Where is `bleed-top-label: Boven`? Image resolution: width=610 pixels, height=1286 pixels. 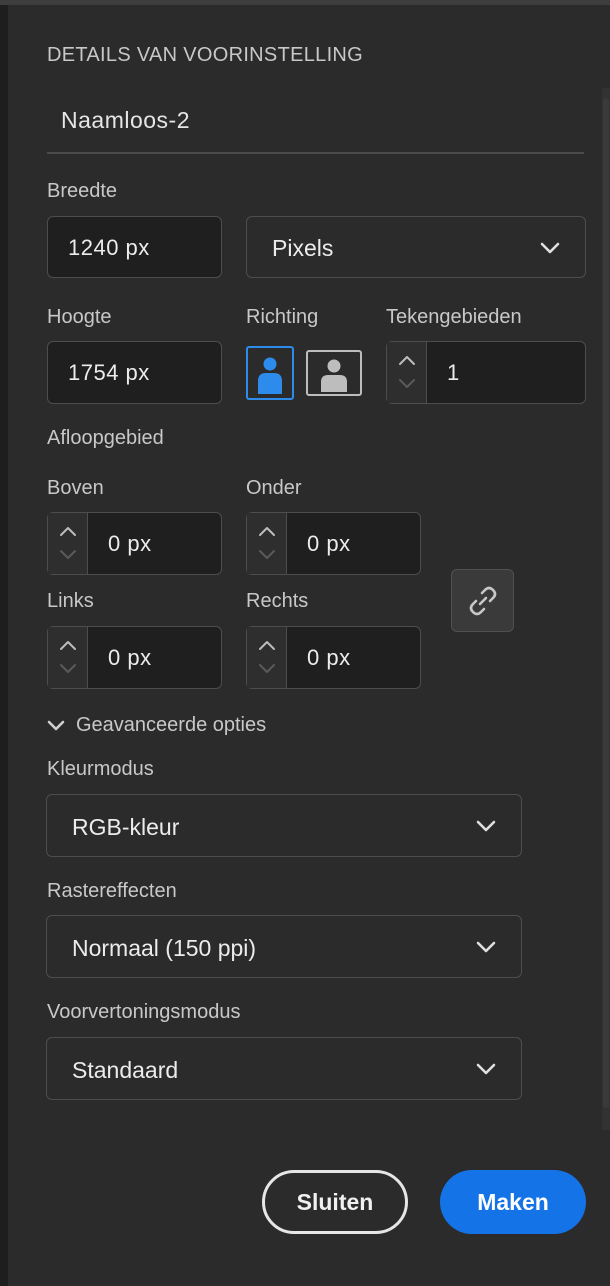 bleed-top-label: Boven is located at coordinates (75, 488).